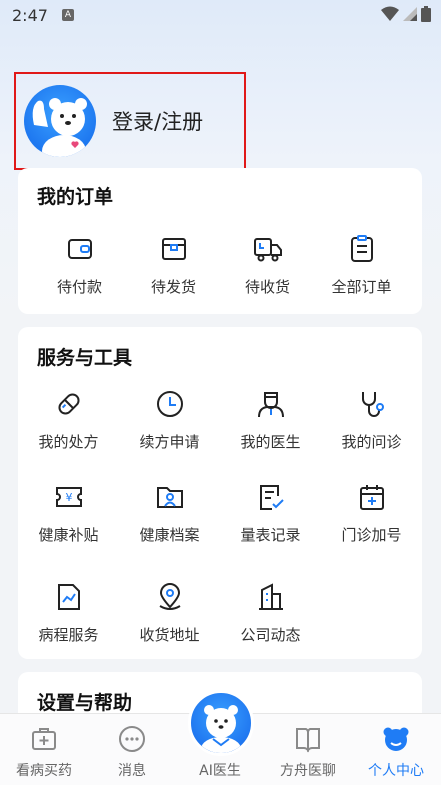 This screenshot has height=785, width=441. What do you see at coordinates (371, 442) in the screenshot?
I see `service-label: 我的问诊` at bounding box center [371, 442].